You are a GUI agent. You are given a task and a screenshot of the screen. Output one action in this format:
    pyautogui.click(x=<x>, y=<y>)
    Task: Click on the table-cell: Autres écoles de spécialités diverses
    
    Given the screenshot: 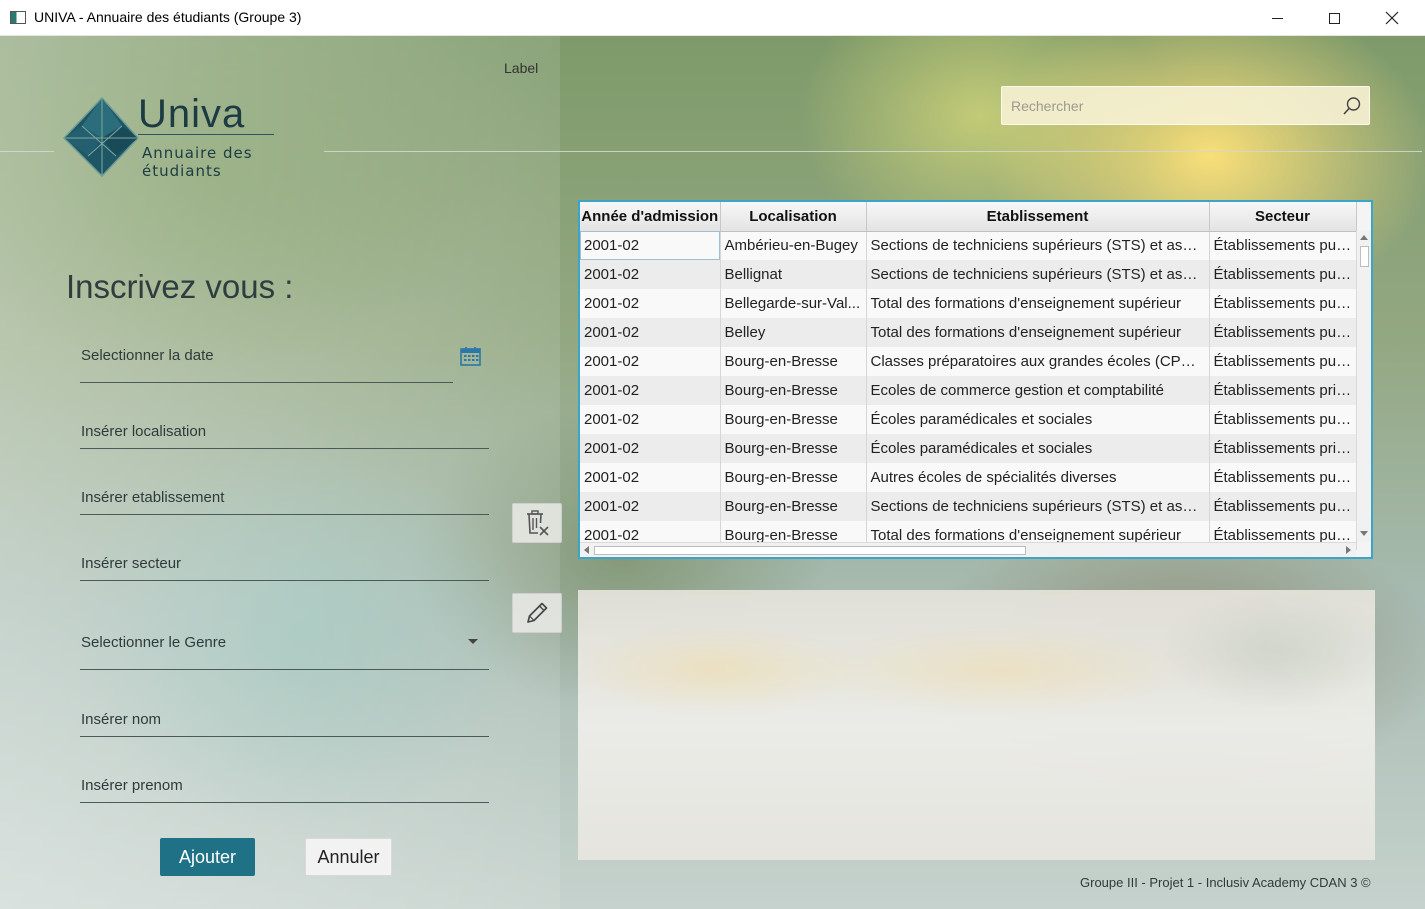 What is the action you would take?
    pyautogui.click(x=1038, y=477)
    